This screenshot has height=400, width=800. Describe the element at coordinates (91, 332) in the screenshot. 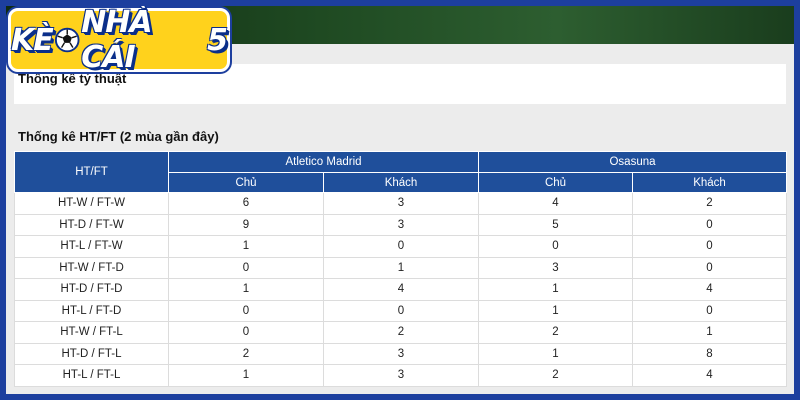

I see `row-label: HT-W / FT-L` at that location.